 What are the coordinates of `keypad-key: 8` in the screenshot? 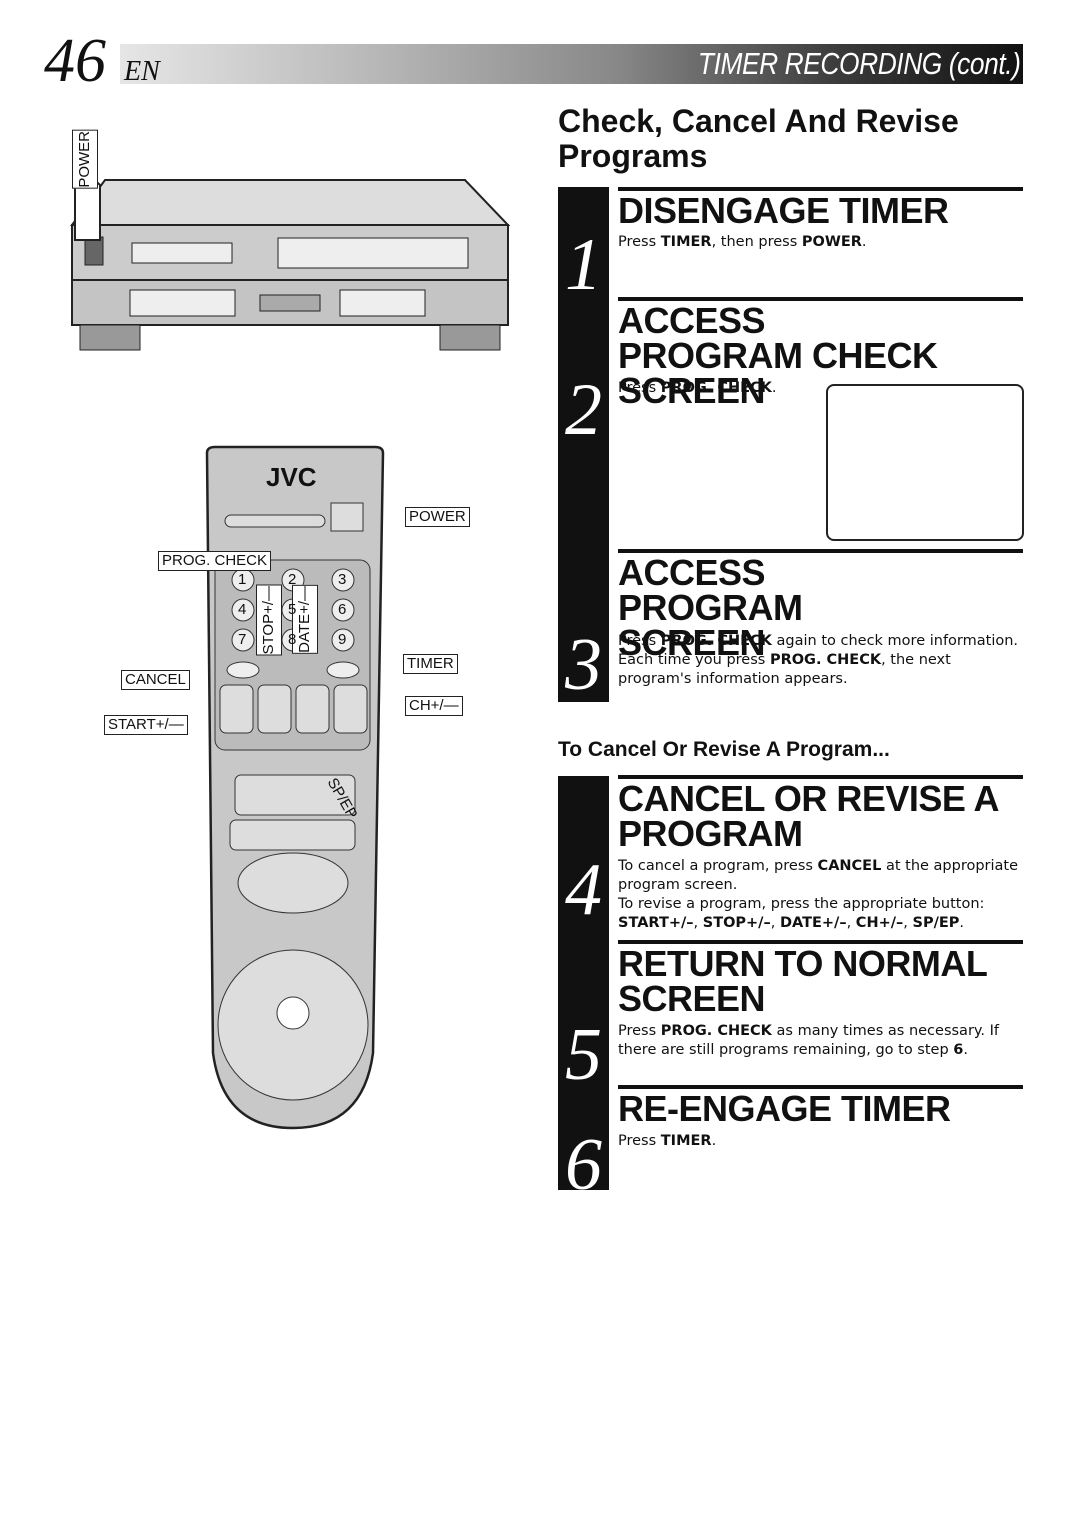 It's located at (292, 639).